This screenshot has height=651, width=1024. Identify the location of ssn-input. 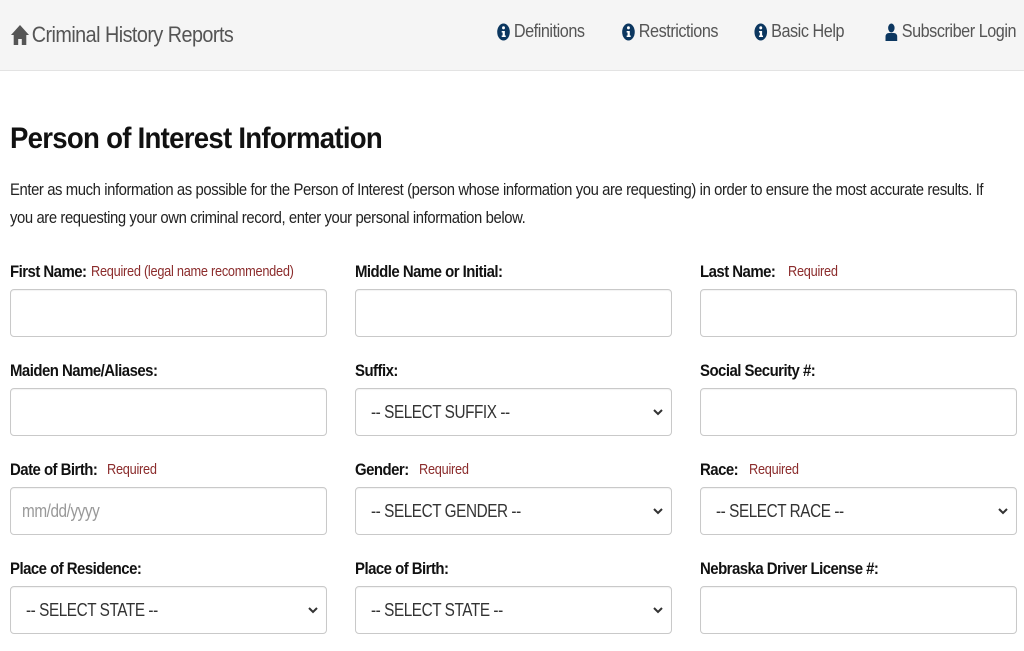
(858, 412).